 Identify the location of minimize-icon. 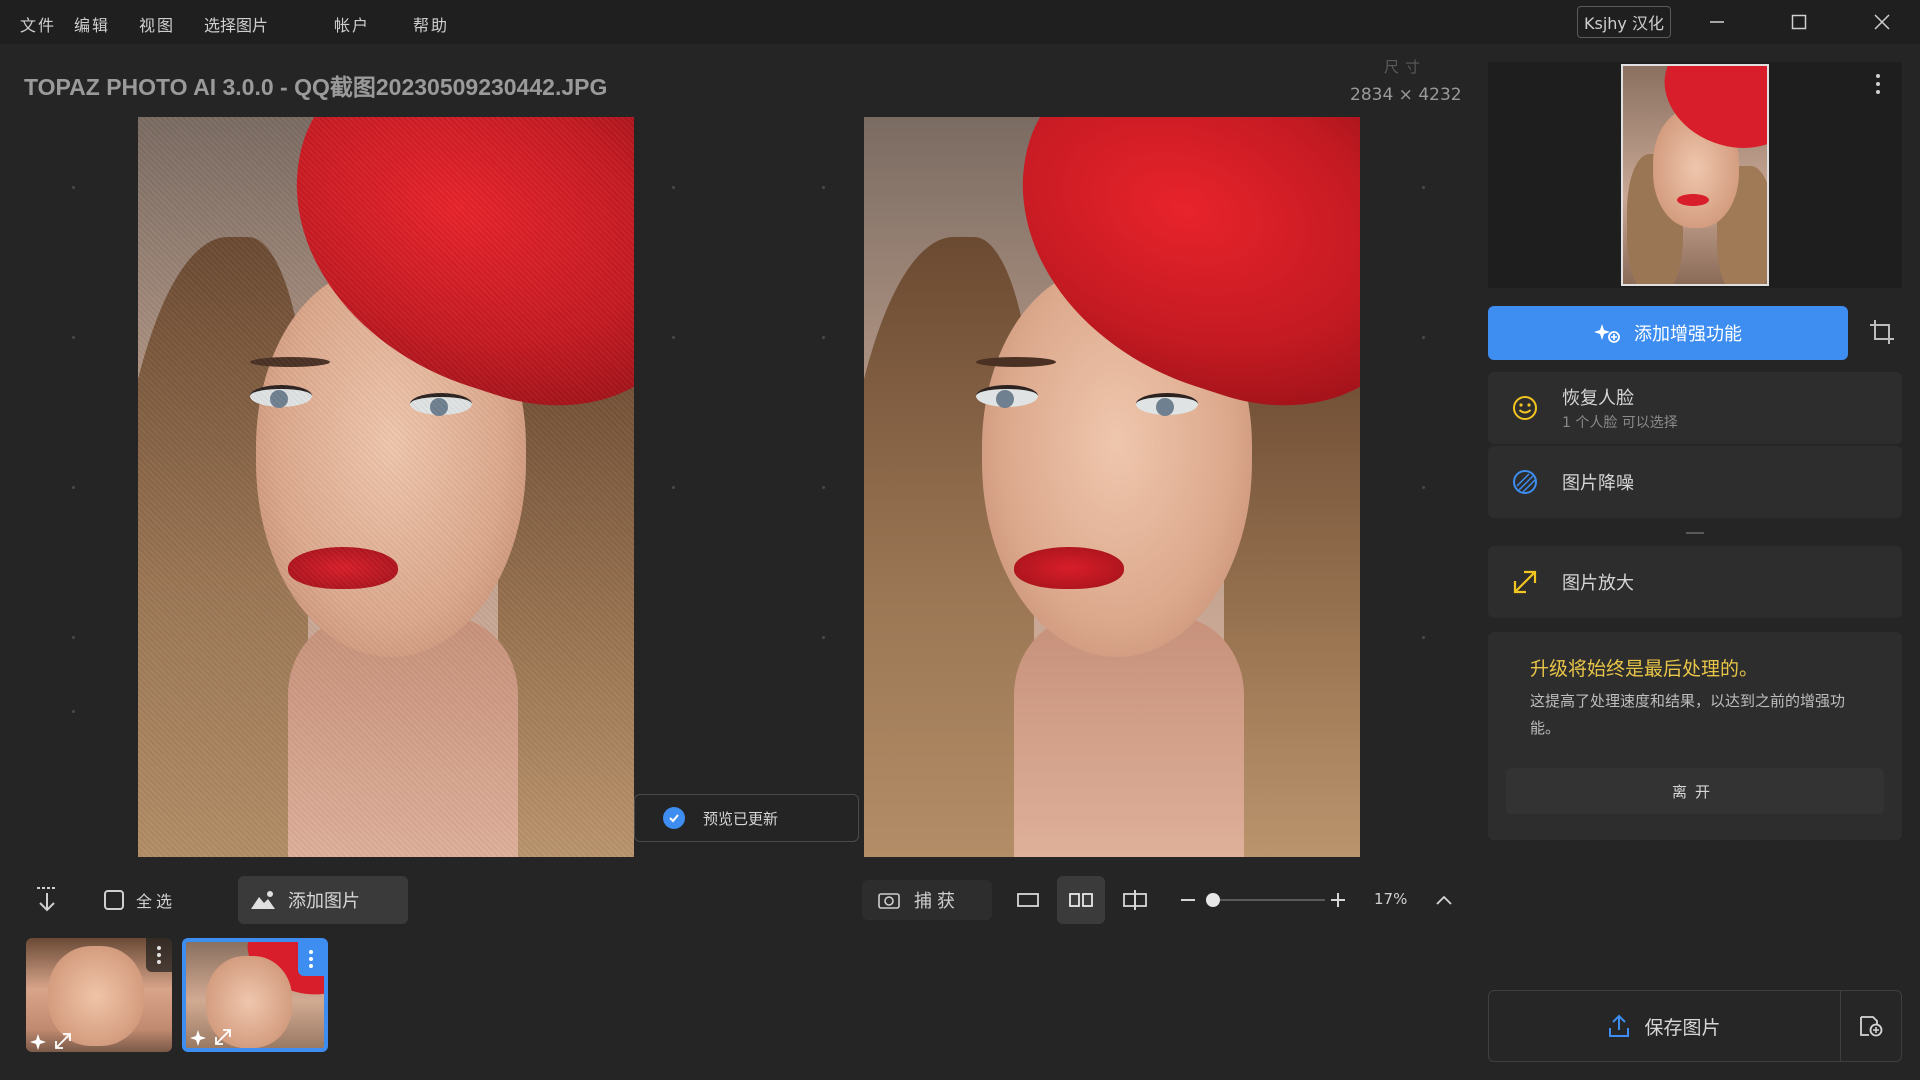
(1717, 22).